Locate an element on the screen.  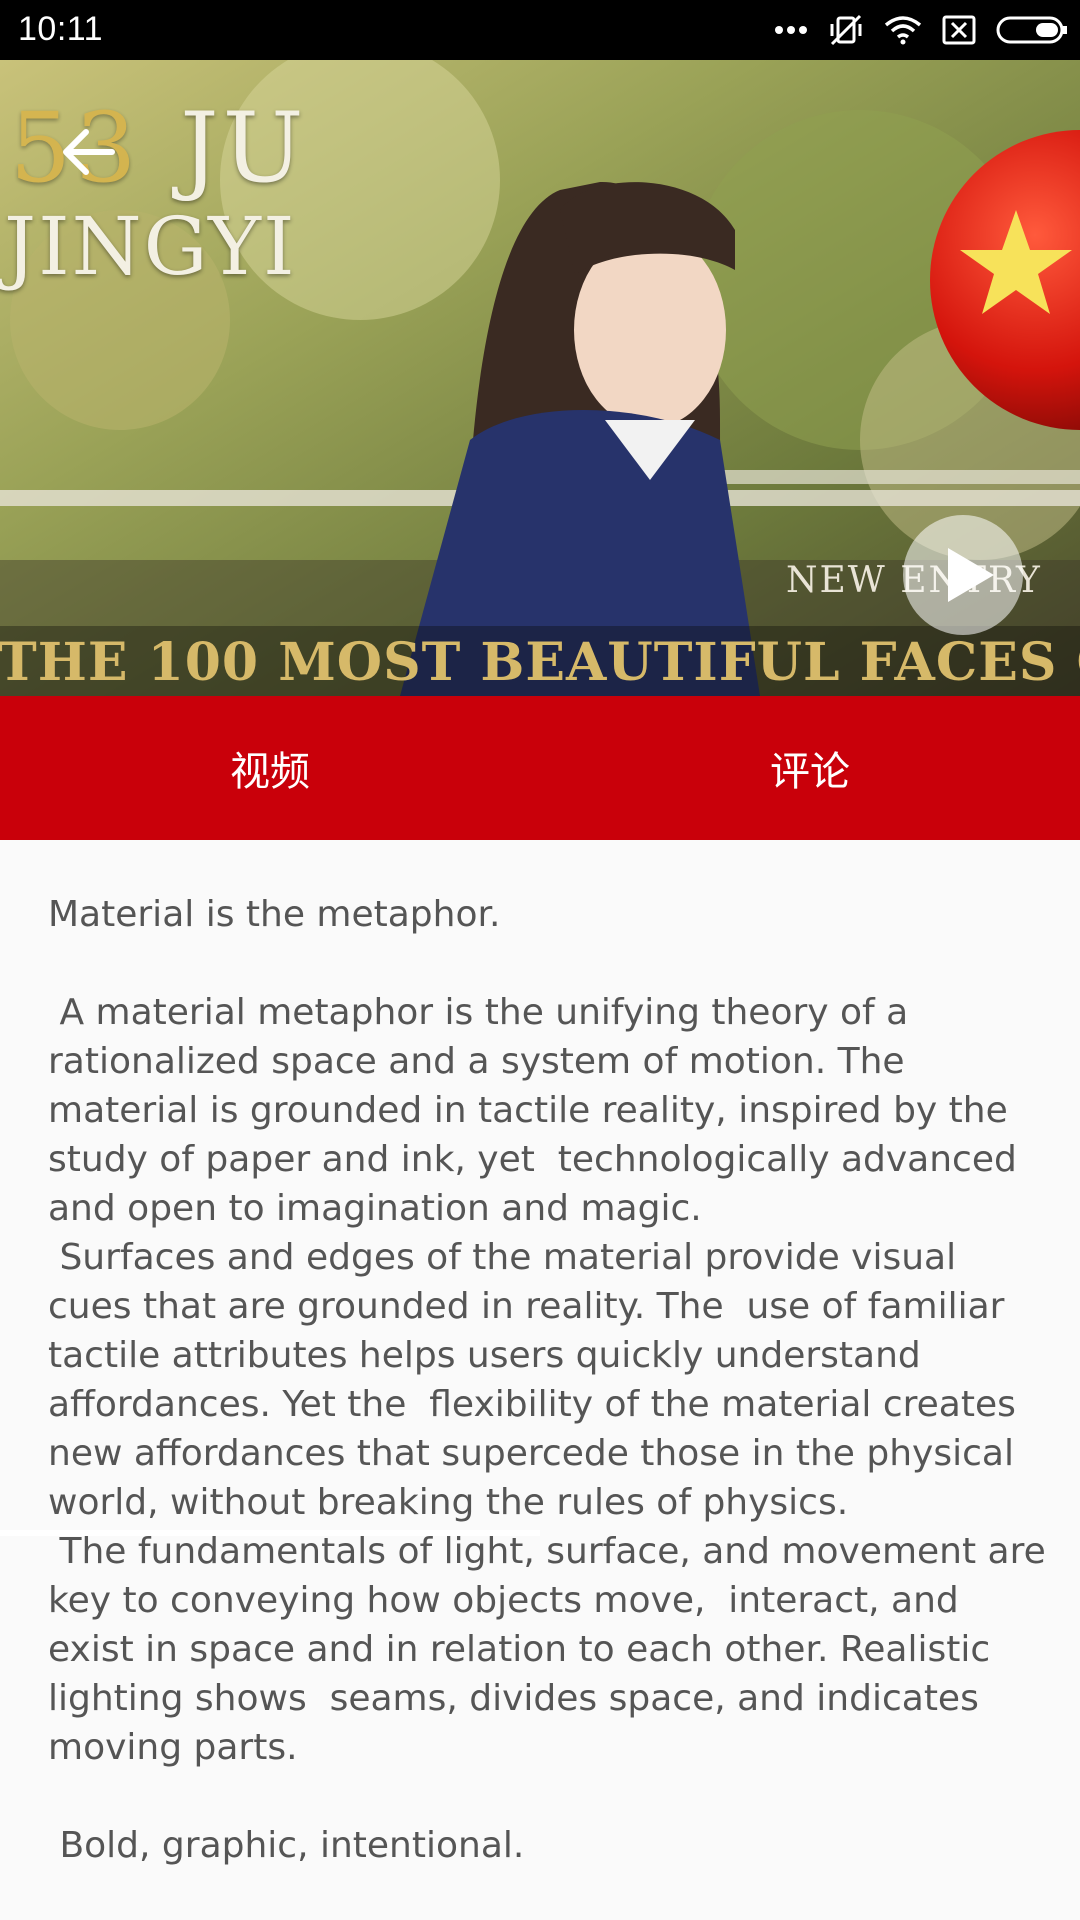
status-time: 10:11 is located at coordinates (61, 29).